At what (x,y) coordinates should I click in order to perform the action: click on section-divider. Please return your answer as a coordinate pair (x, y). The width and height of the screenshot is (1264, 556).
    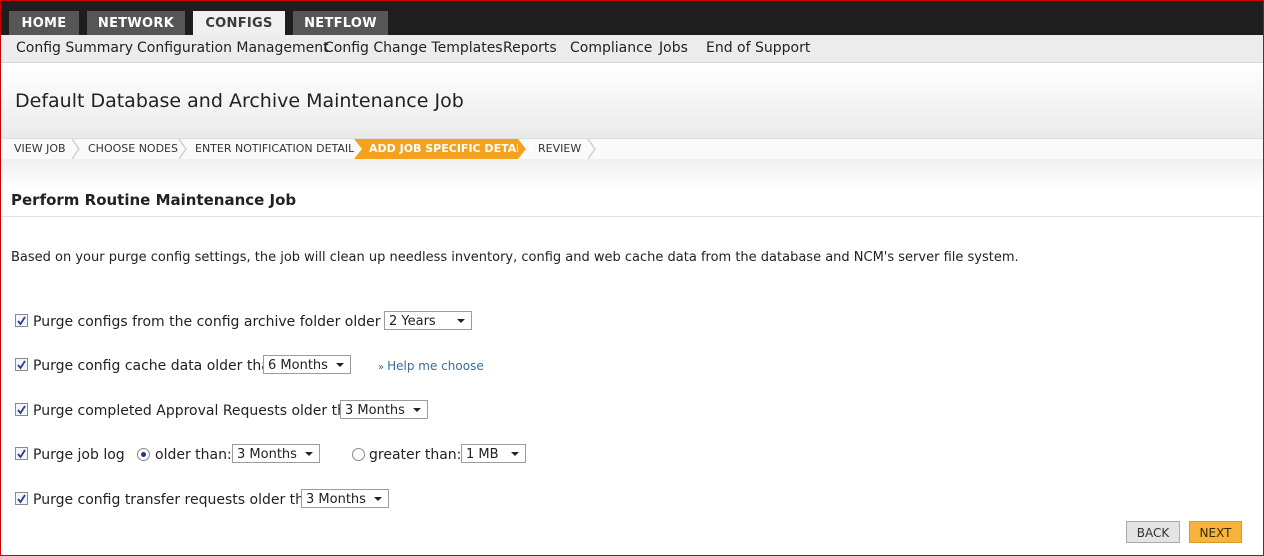
    Looking at the image, I should click on (632, 216).